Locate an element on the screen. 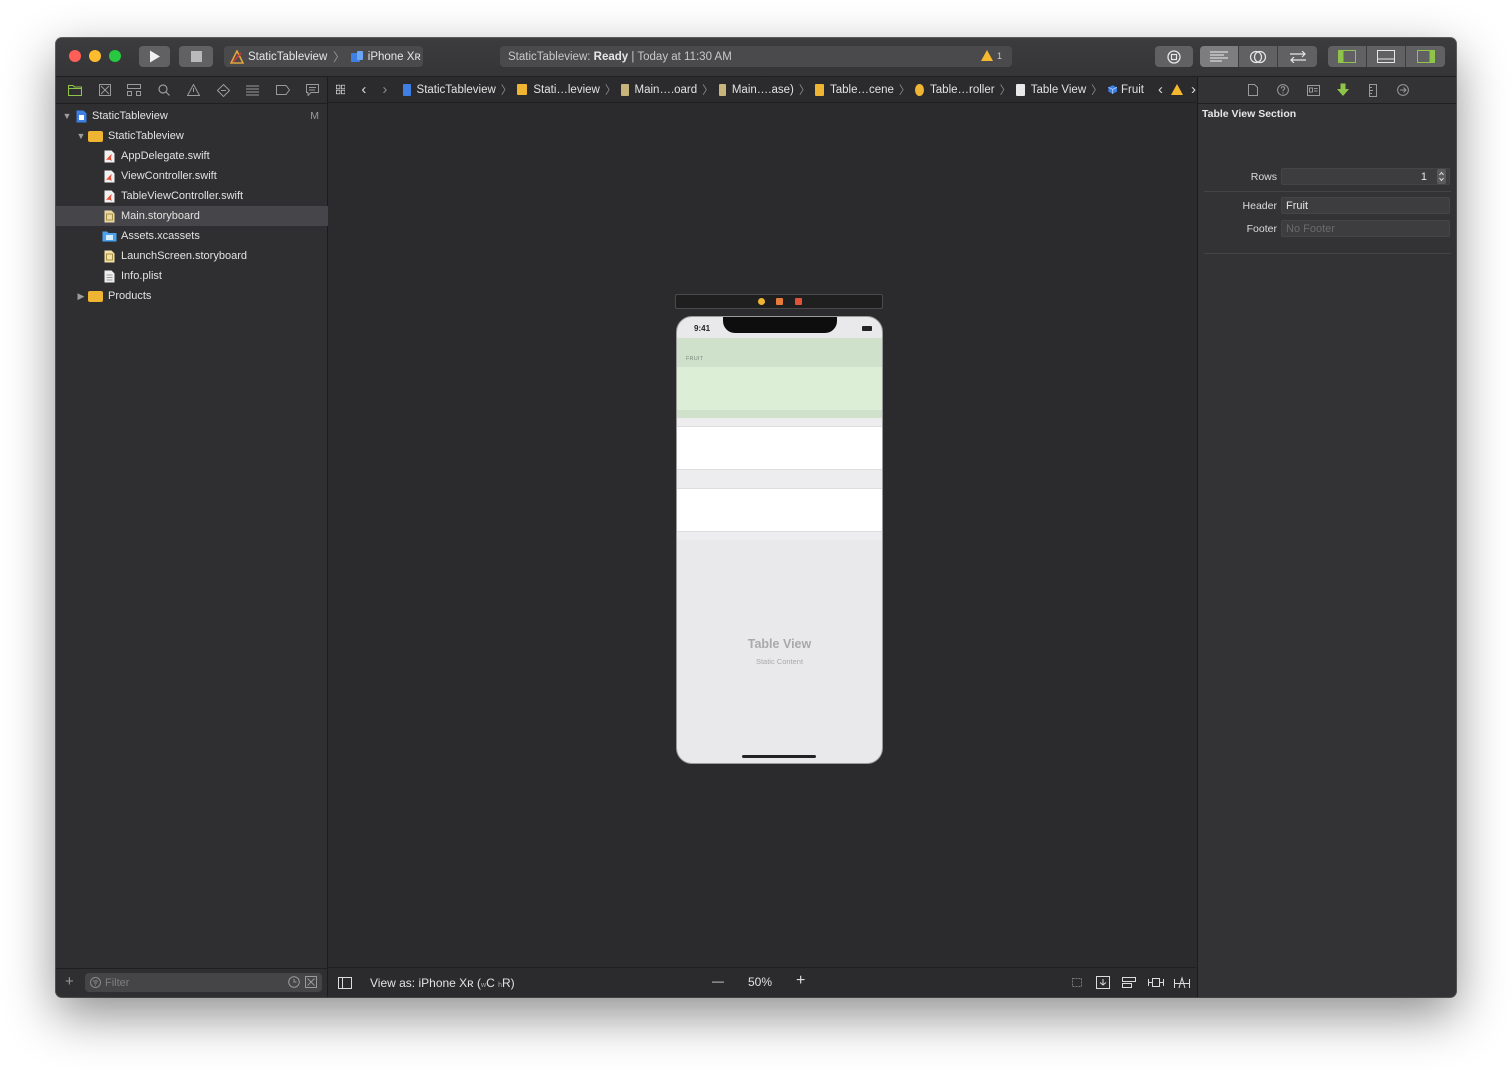 Image resolution: width=1512 pixels, height=1072 pixels. zoom-window-button is located at coordinates (115, 56).